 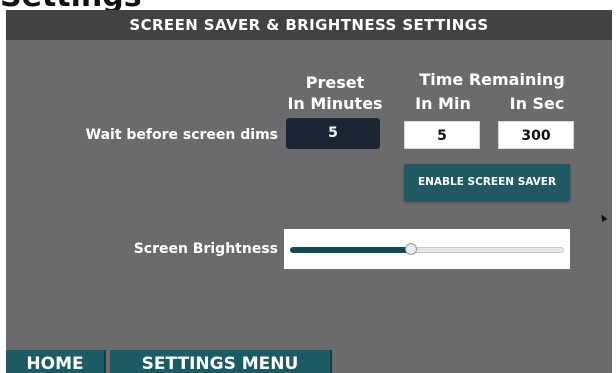 I want to click on wait-label: Wait before screen dims, so click(x=181, y=135).